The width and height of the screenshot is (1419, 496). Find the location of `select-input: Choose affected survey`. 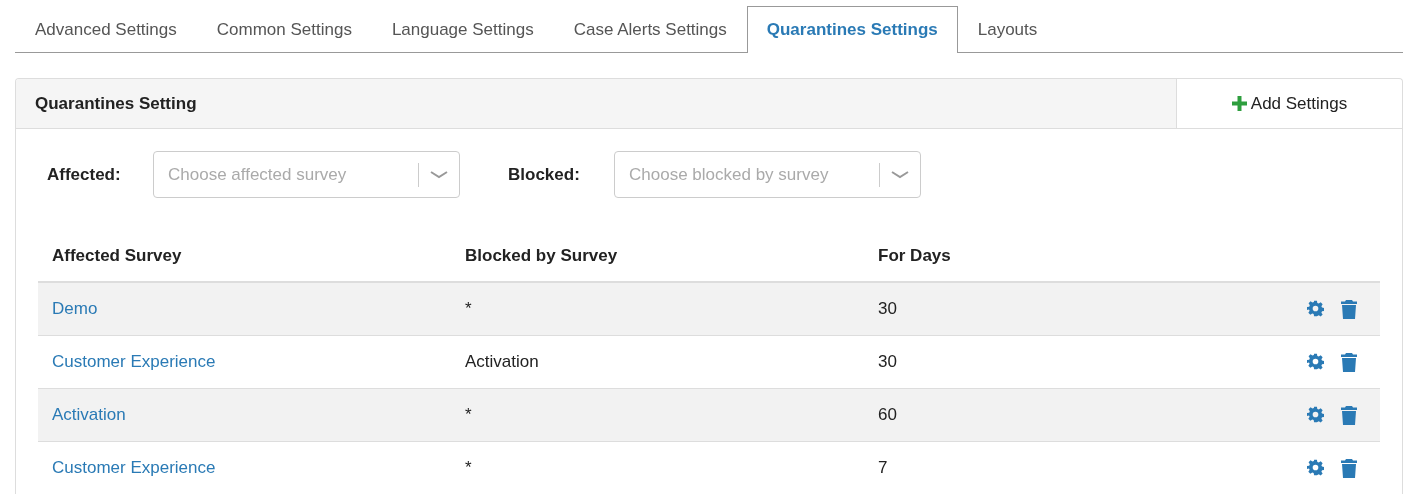

select-input: Choose affected survey is located at coordinates (286, 174).